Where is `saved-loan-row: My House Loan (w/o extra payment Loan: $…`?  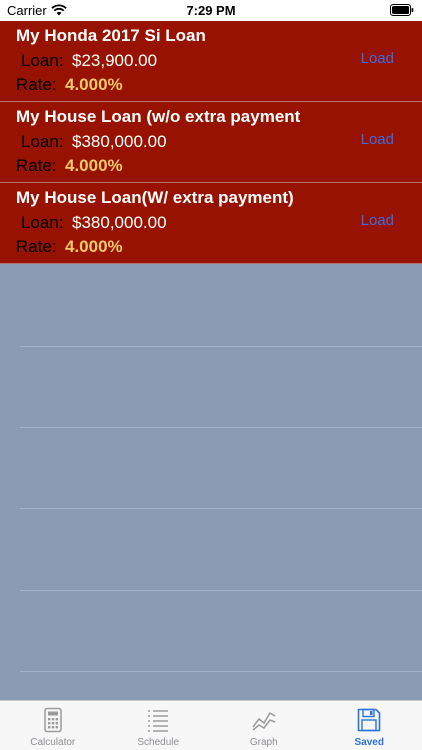 saved-loan-row: My House Loan (w/o extra payment Loan: $… is located at coordinates (211, 142).